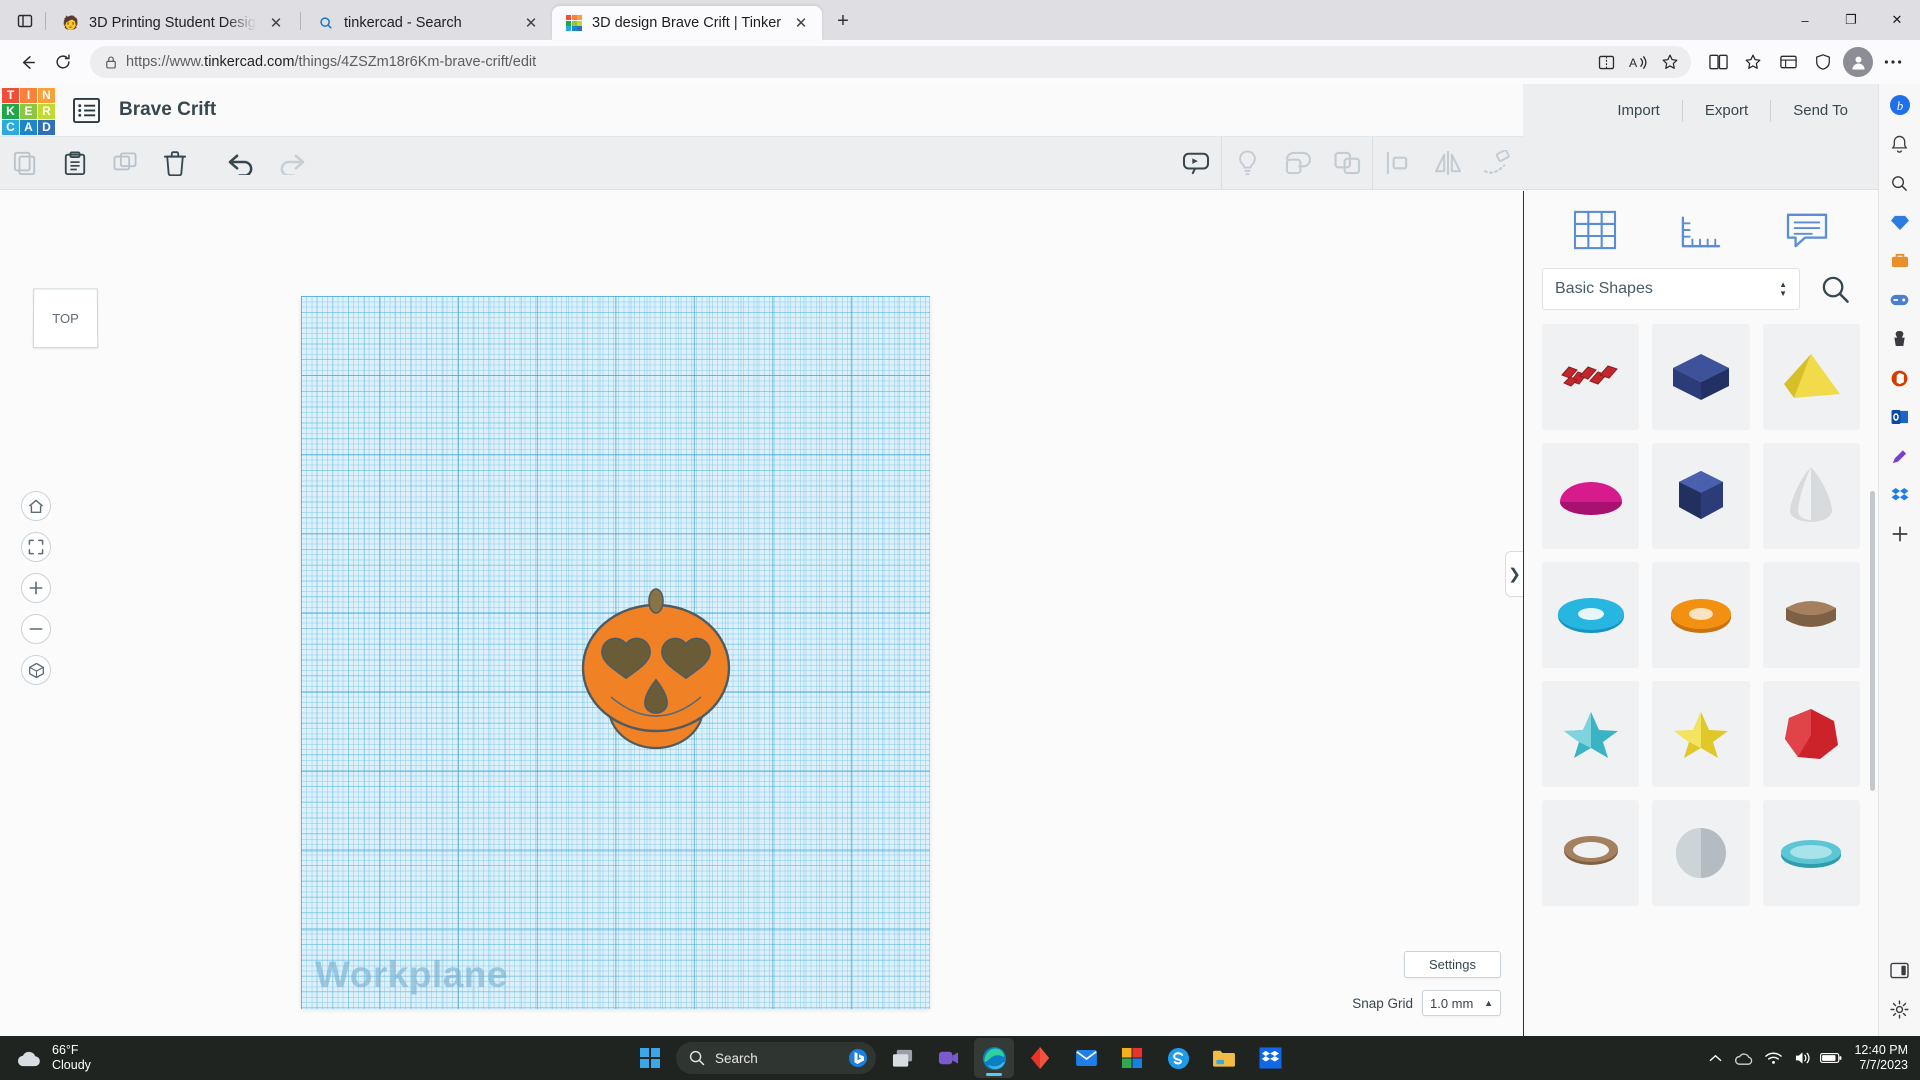 This screenshot has height=1080, width=1920. What do you see at coordinates (1498, 163) in the screenshot?
I see `ruler-scatter-icon` at bounding box center [1498, 163].